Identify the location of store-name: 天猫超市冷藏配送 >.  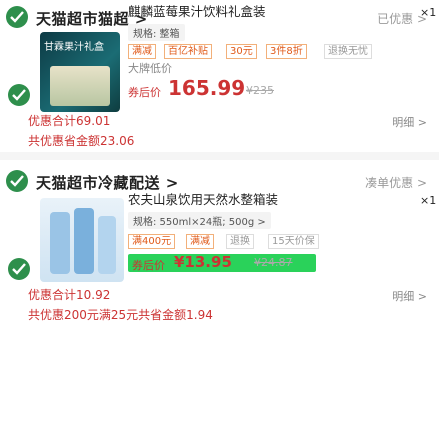
(107, 182).